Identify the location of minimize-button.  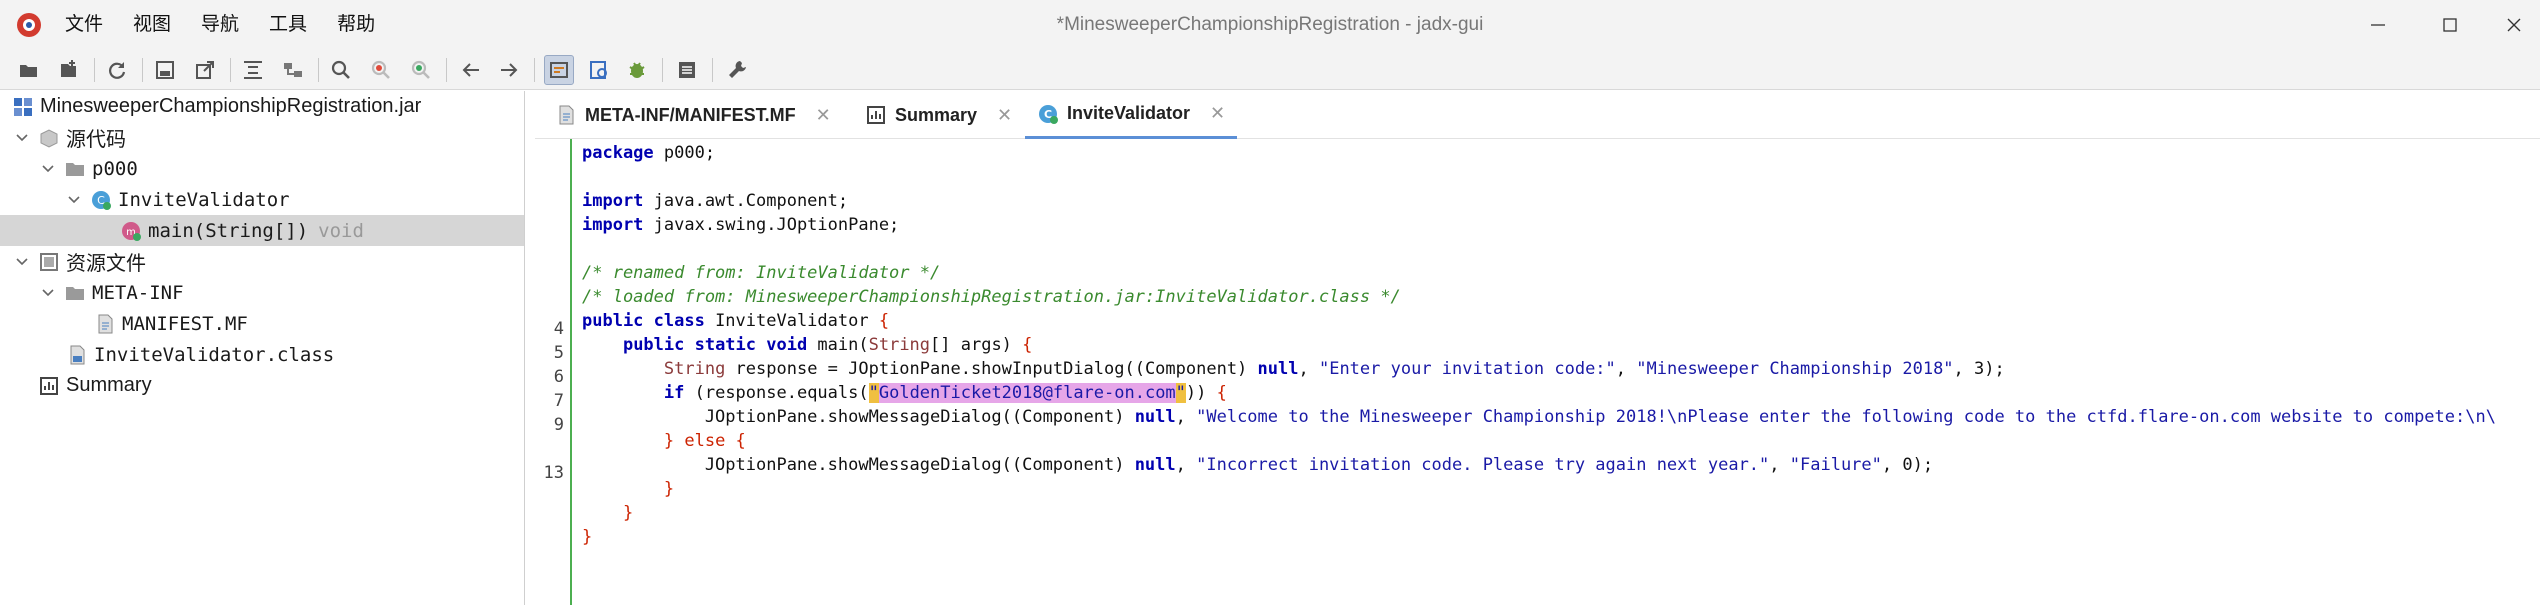
(2378, 25).